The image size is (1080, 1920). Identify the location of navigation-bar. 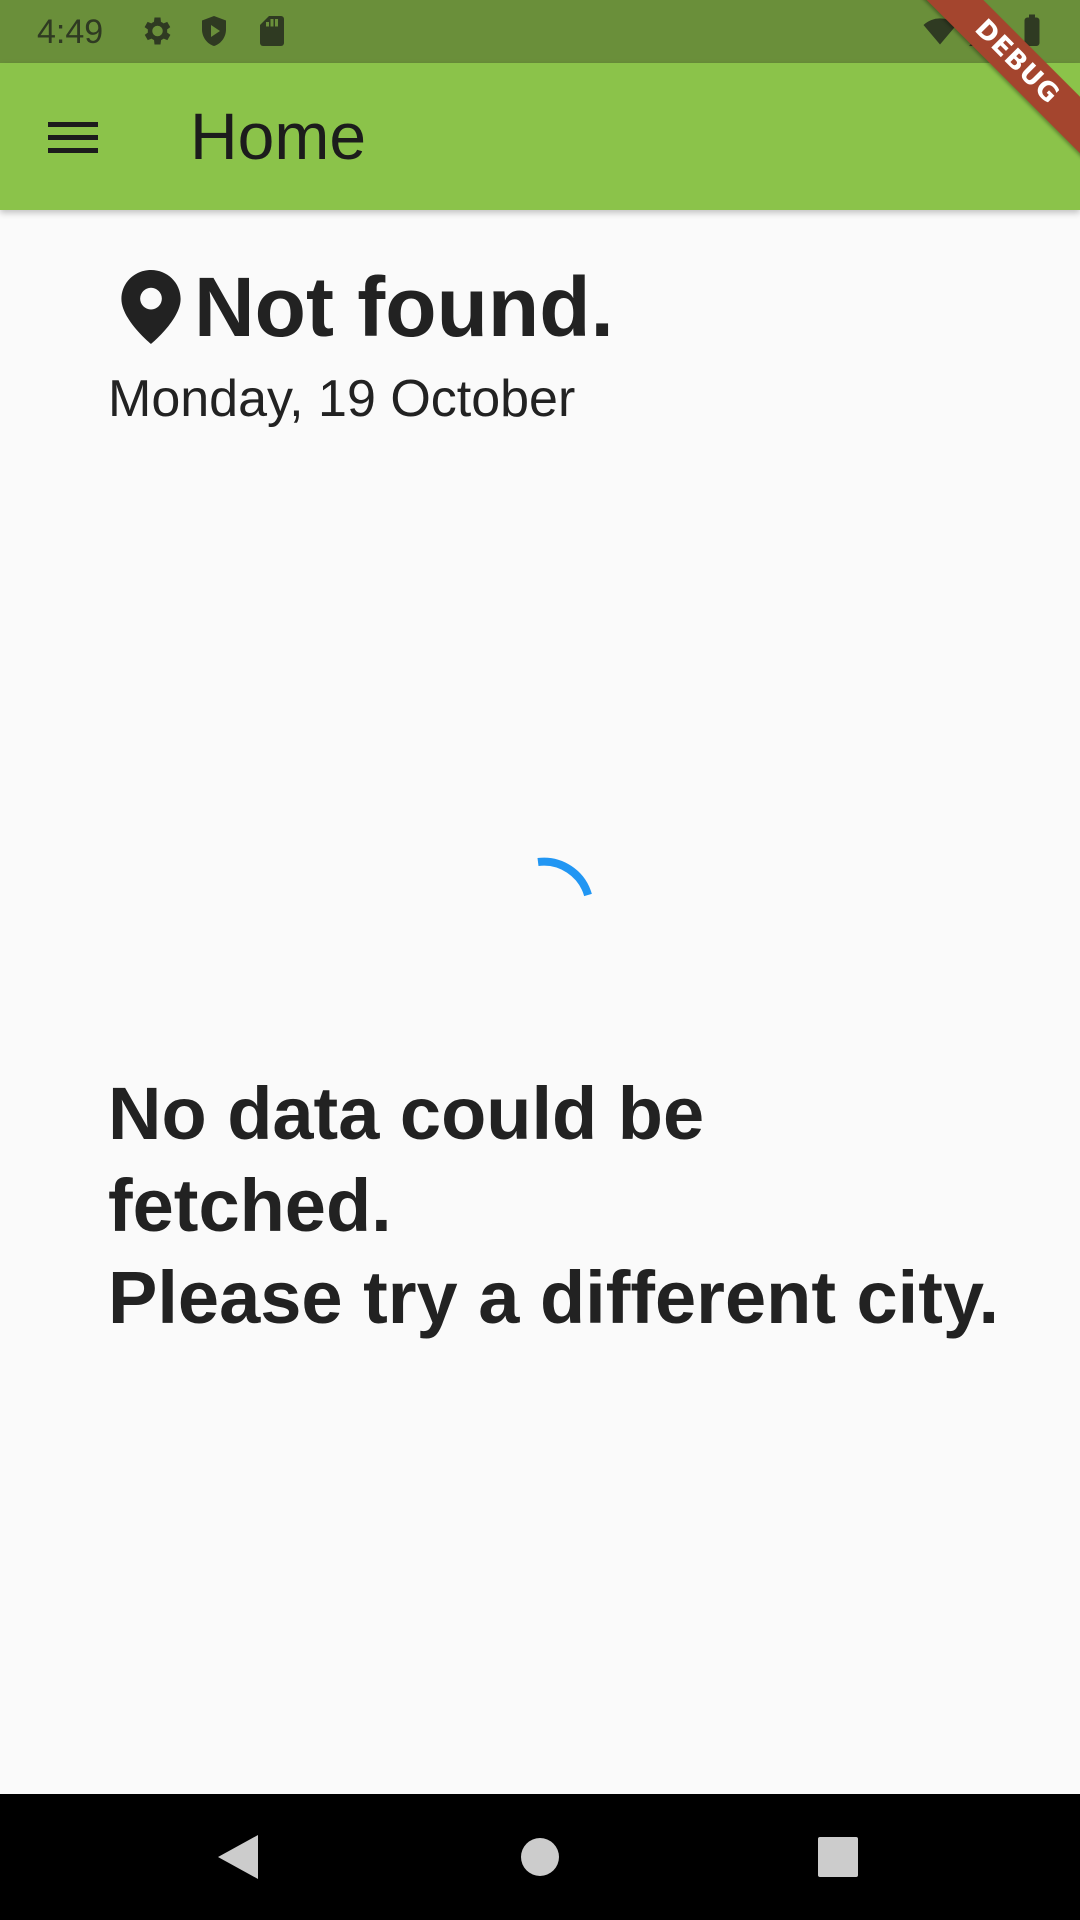
(540, 1857).